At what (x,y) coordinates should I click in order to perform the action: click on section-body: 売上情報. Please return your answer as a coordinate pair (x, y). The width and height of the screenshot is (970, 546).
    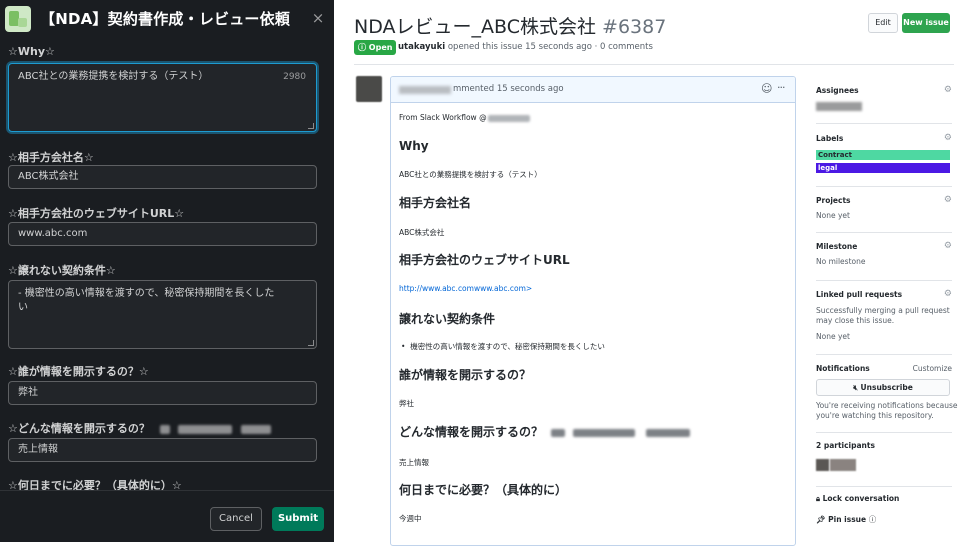
    Looking at the image, I should click on (414, 462).